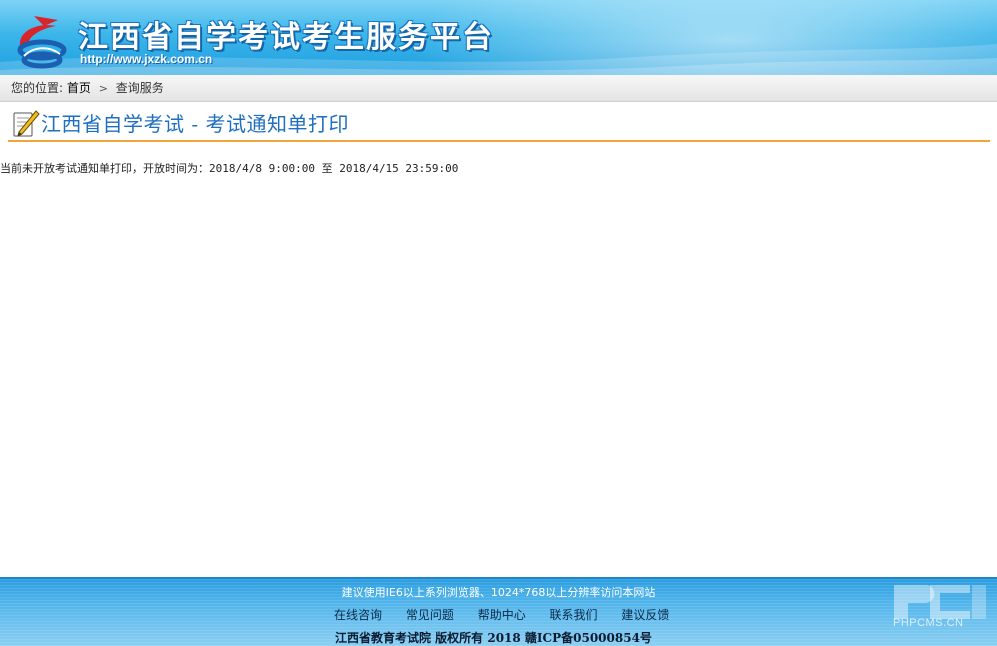 This screenshot has width=997, height=646. Describe the element at coordinates (26, 123) in the screenshot. I see `pencil-notepad-icon` at that location.